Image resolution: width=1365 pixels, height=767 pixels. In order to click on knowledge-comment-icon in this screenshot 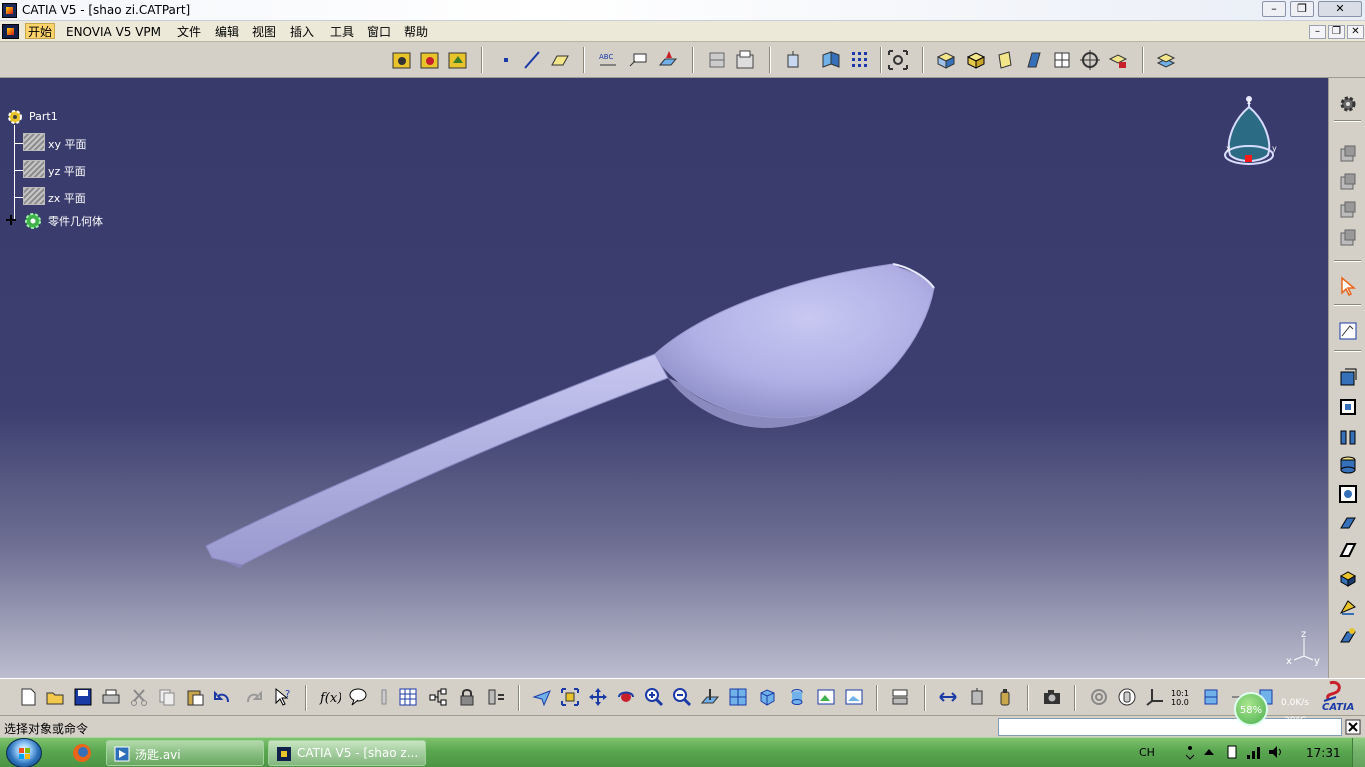, I will do `click(358, 697)`.